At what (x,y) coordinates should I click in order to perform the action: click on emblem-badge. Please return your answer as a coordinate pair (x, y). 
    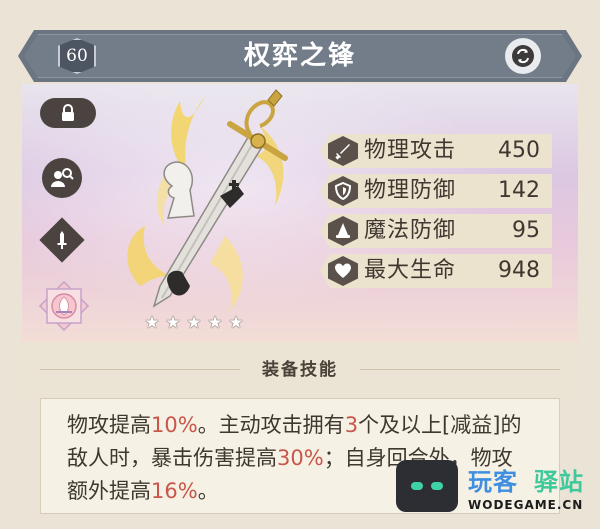
    Looking at the image, I should click on (64, 306).